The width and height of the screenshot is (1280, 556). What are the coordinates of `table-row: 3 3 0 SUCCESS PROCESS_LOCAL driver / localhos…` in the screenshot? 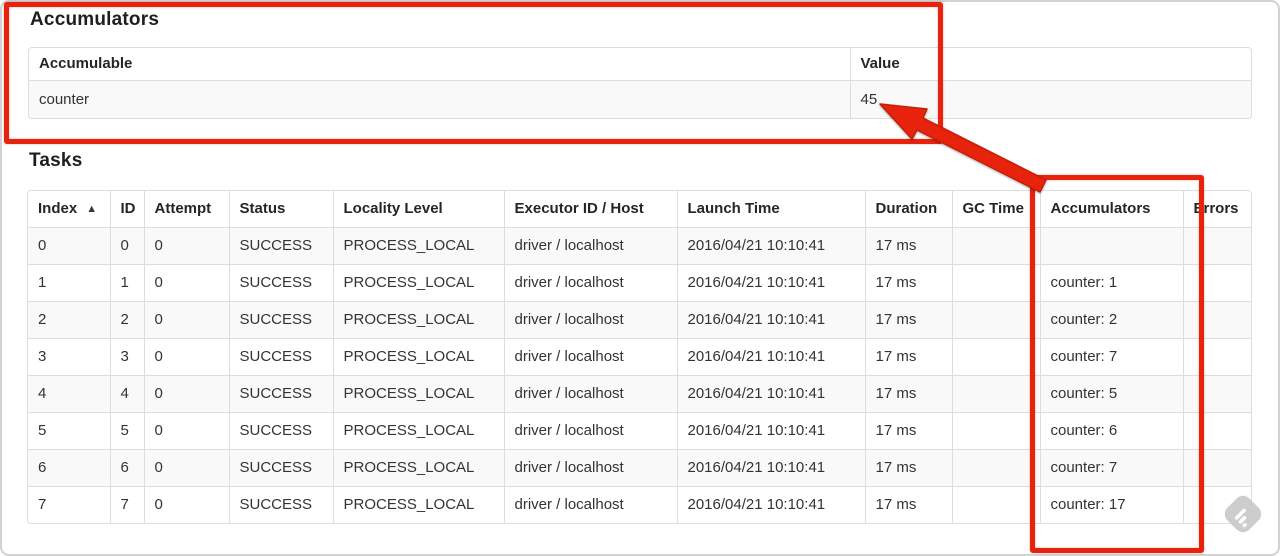 It's located at (639, 356).